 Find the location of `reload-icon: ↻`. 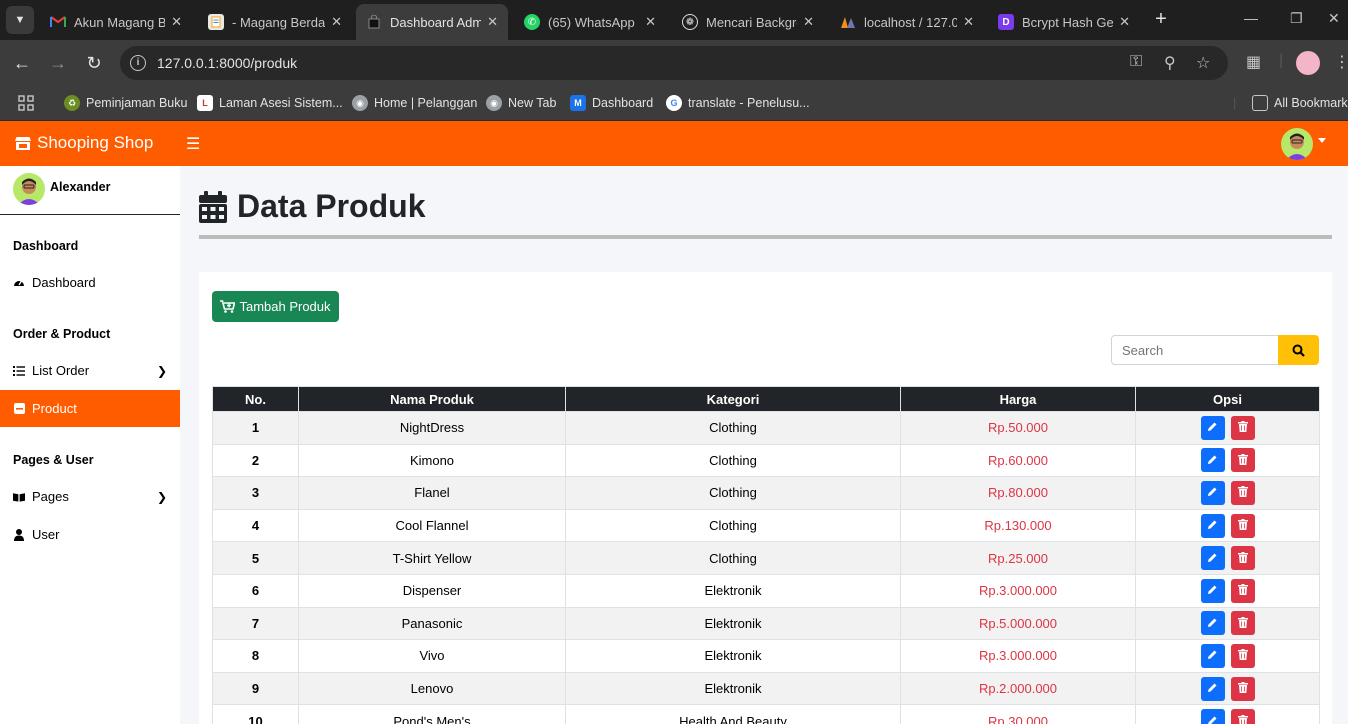

reload-icon: ↻ is located at coordinates (94, 63).